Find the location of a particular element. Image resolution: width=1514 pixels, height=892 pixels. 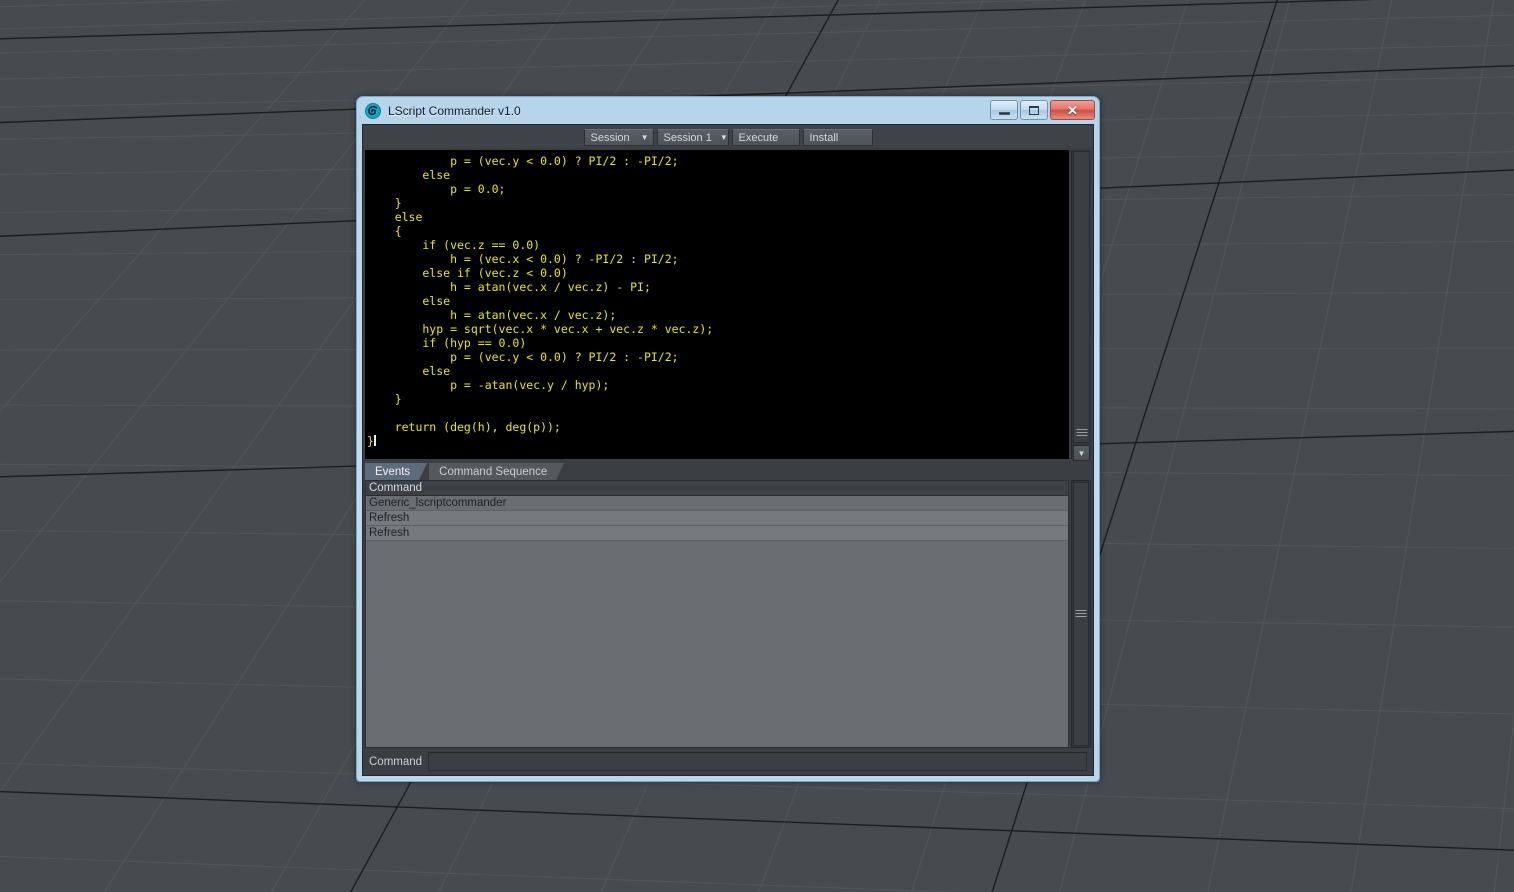

tab-command-sequence: Command Sequence is located at coordinates (497, 471).